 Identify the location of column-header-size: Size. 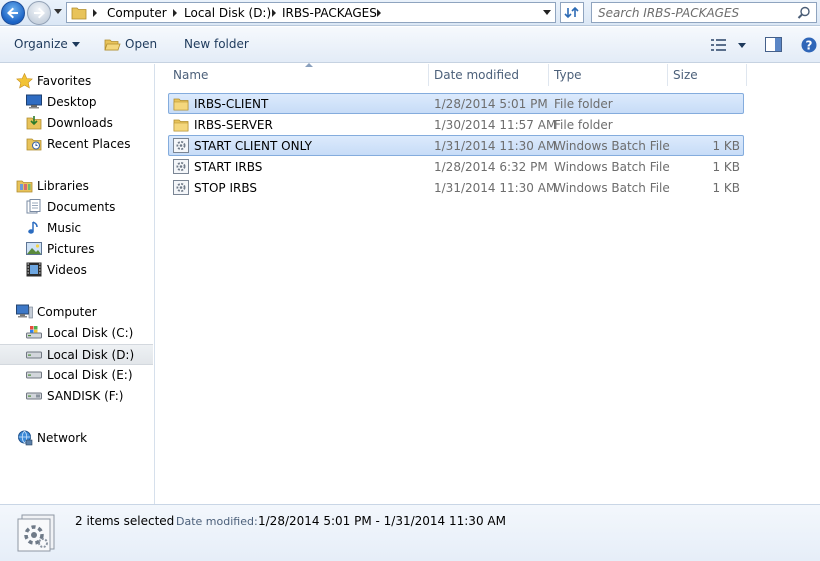
(707, 75).